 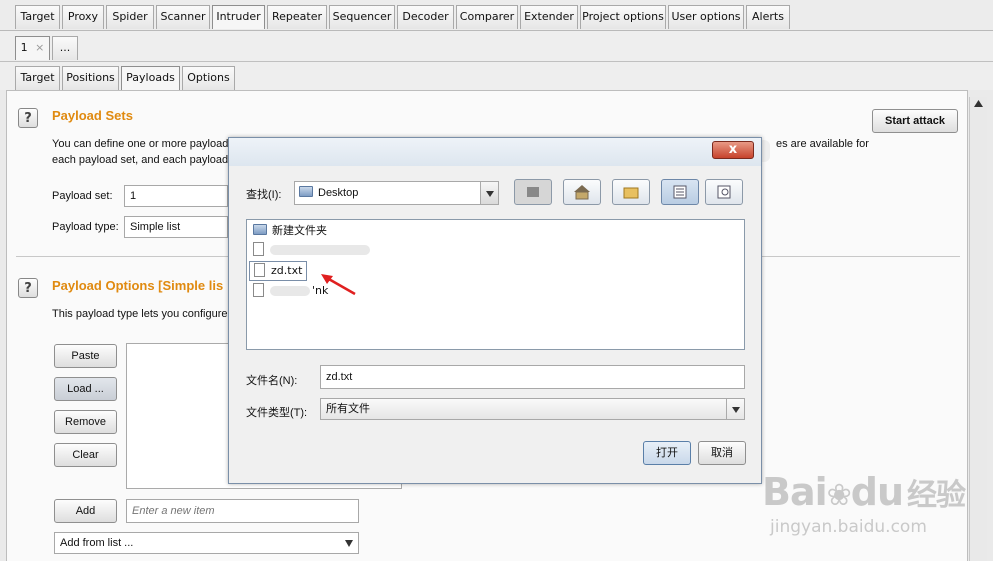 What do you see at coordinates (425, 17) in the screenshot?
I see `tab-decoder: Decoder` at bounding box center [425, 17].